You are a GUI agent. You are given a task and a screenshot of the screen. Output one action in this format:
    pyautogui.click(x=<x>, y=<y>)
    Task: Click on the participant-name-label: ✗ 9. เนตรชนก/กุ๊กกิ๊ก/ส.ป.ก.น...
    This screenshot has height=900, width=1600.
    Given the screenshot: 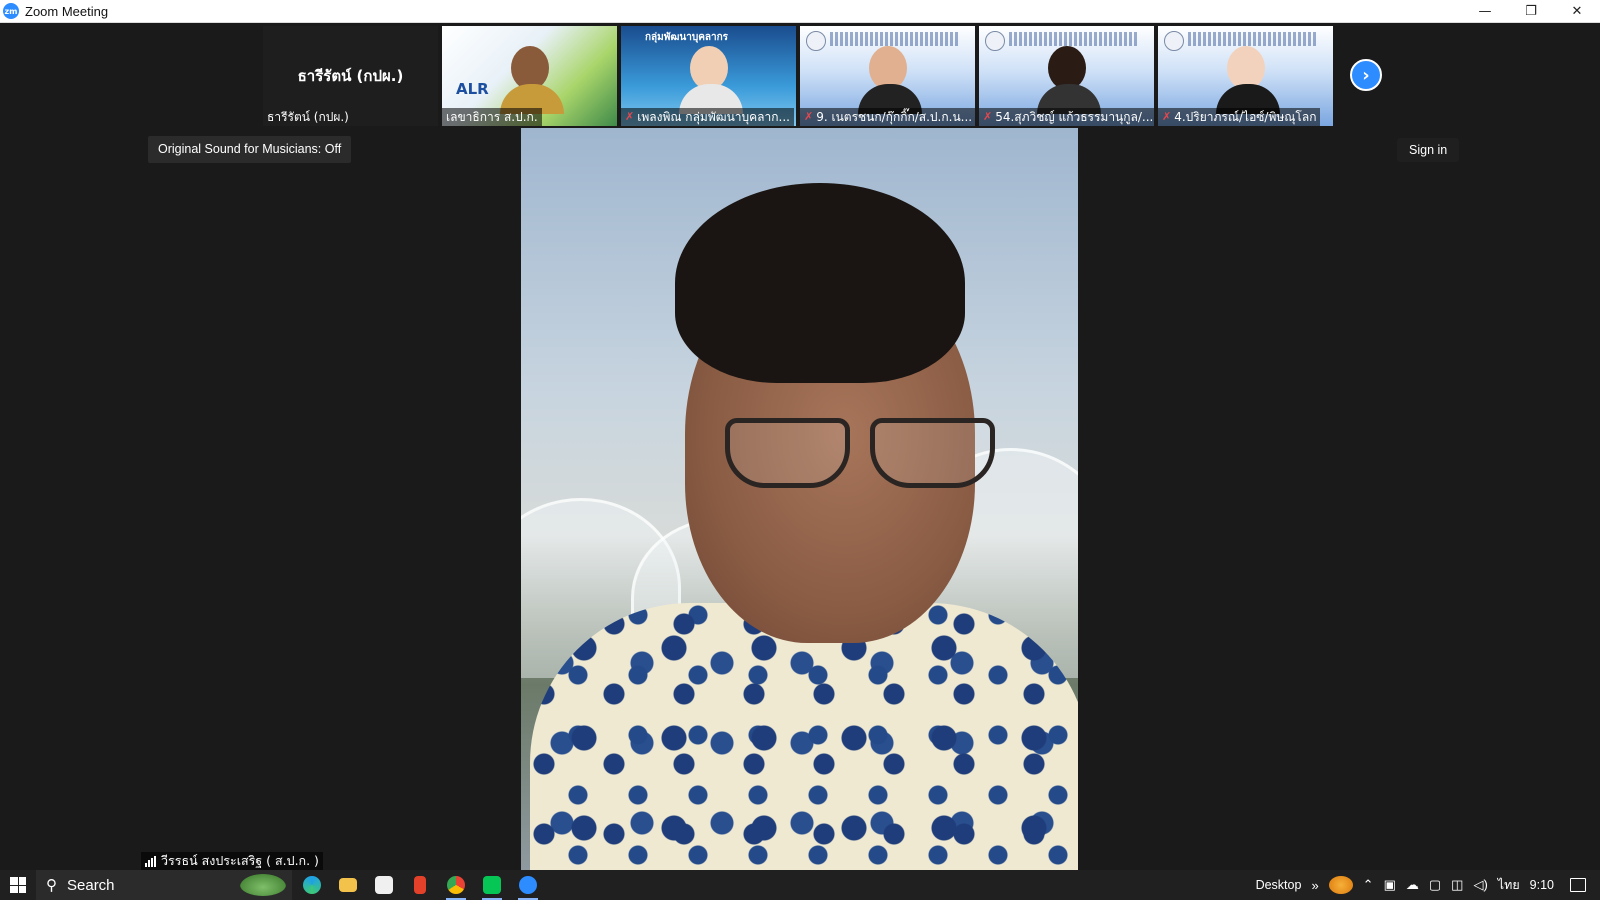 What is the action you would take?
    pyautogui.click(x=887, y=117)
    